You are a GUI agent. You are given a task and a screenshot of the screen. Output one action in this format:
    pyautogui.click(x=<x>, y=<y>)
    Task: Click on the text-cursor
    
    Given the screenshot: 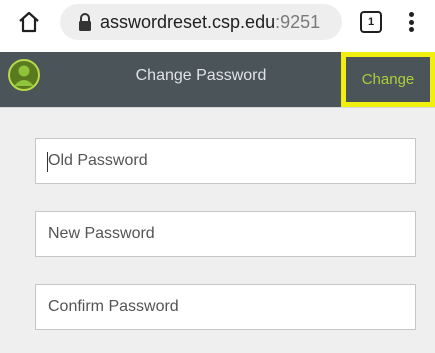 What is the action you would take?
    pyautogui.click(x=47, y=162)
    